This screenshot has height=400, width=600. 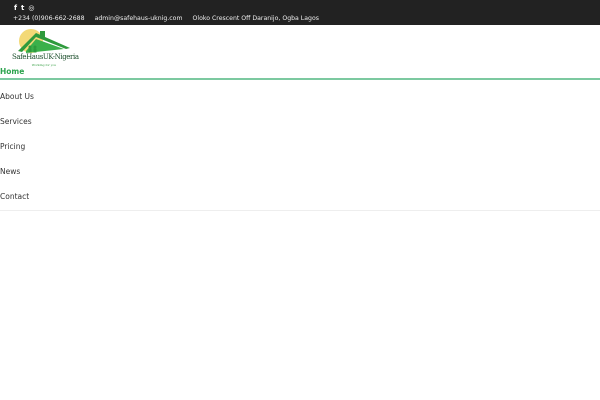 What do you see at coordinates (300, 203) in the screenshot?
I see `nav-contact: Contact` at bounding box center [300, 203].